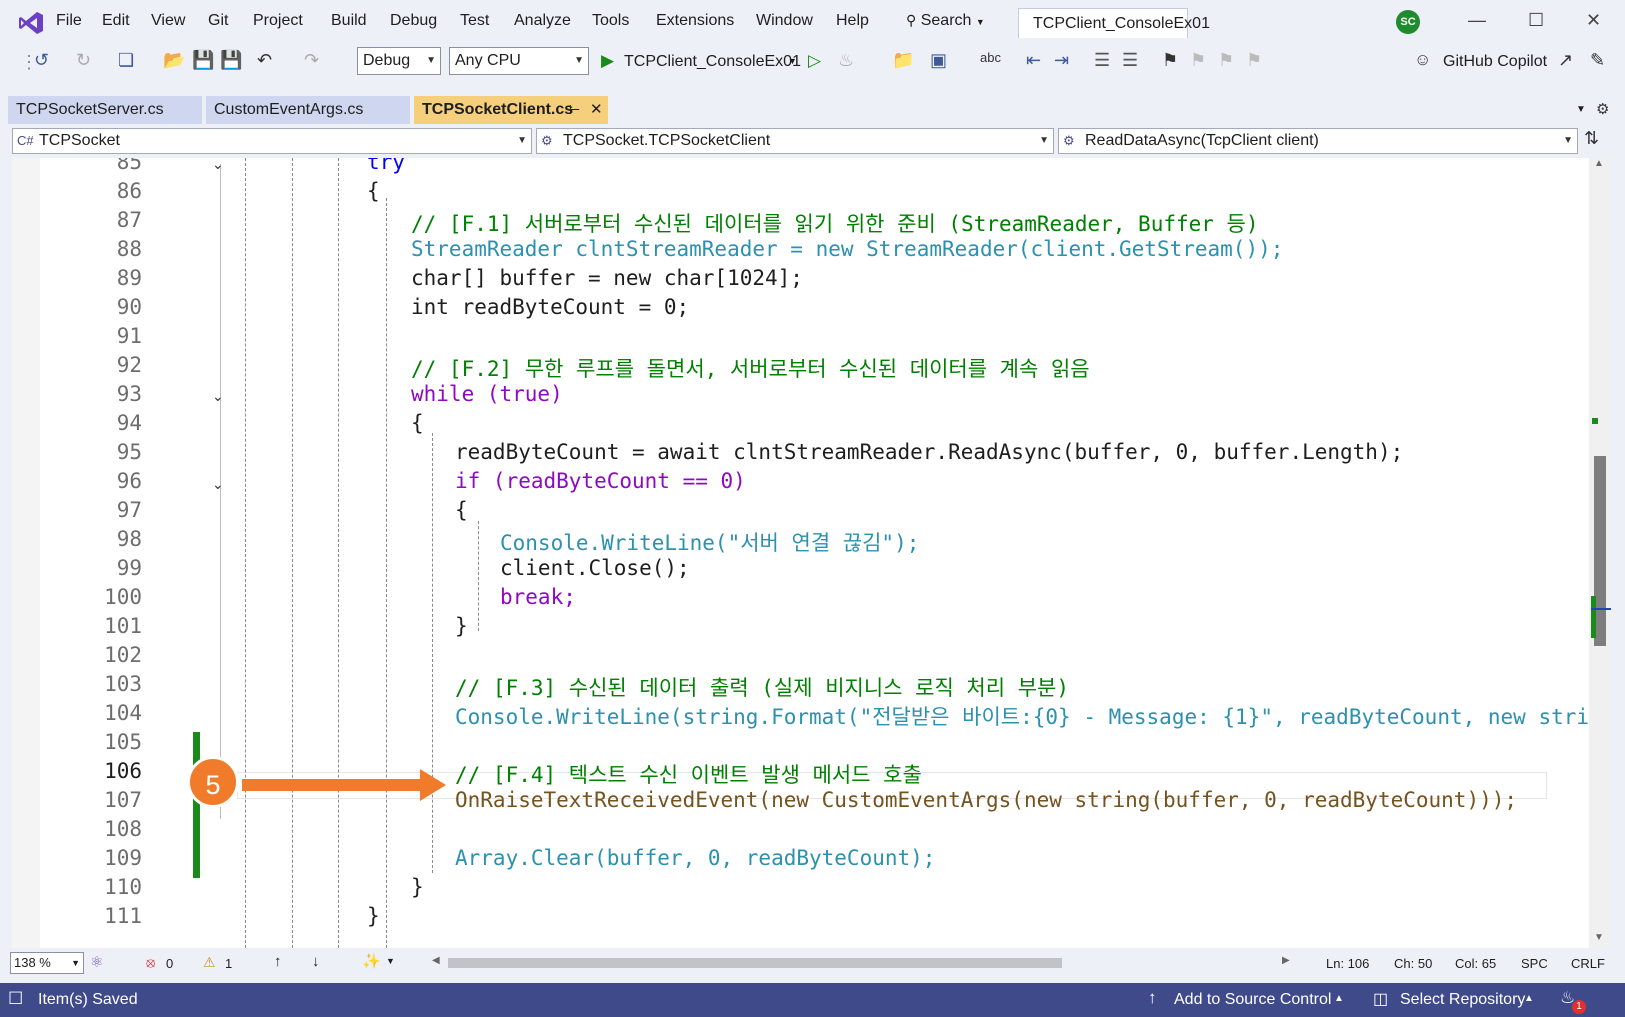 The image size is (1625, 1017). What do you see at coordinates (1591, 138) in the screenshot?
I see `split-editor-icon: ⇅` at bounding box center [1591, 138].